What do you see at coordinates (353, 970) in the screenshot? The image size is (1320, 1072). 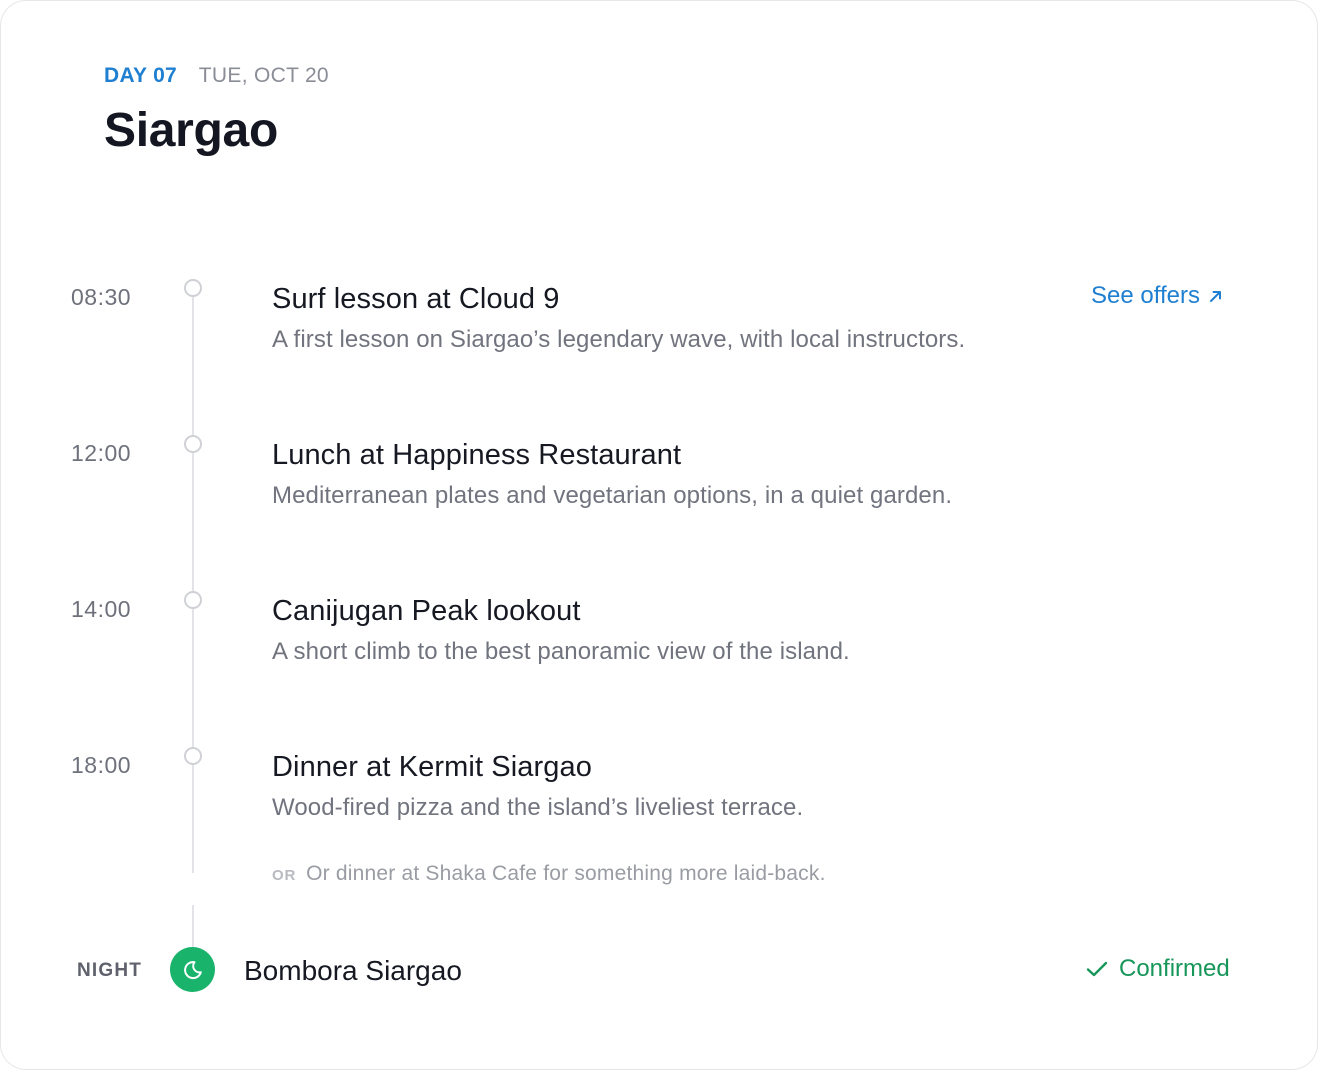 I see `accommodation-name: Bombora Siargao` at bounding box center [353, 970].